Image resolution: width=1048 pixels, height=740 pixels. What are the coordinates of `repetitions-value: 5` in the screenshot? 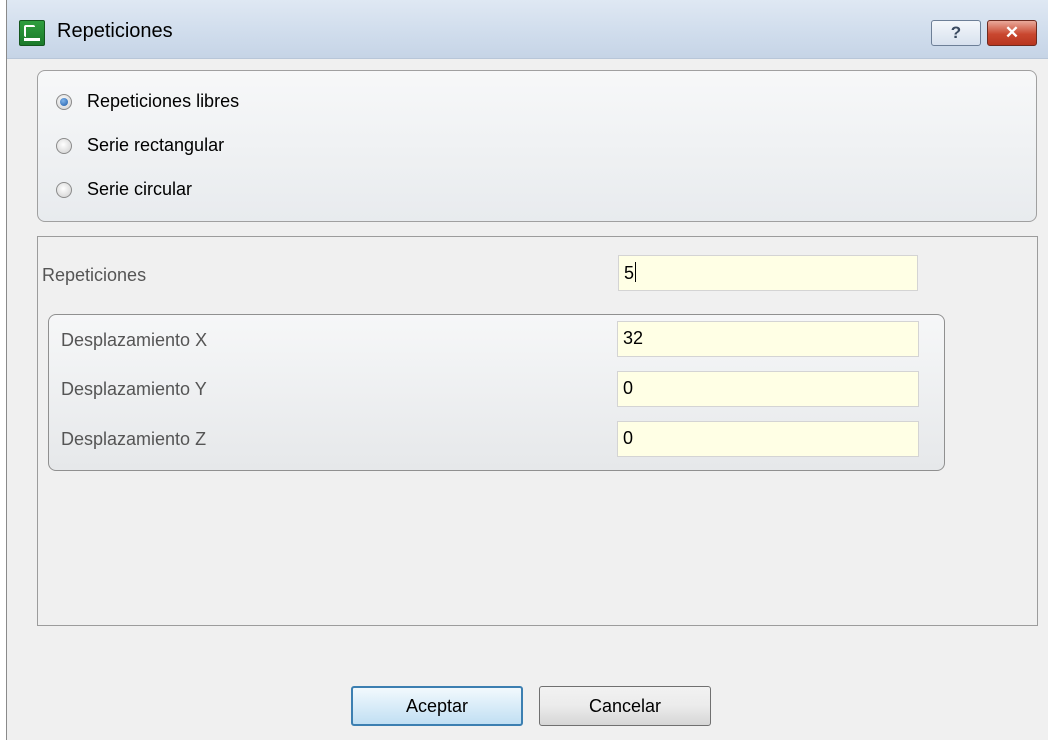 It's located at (629, 273).